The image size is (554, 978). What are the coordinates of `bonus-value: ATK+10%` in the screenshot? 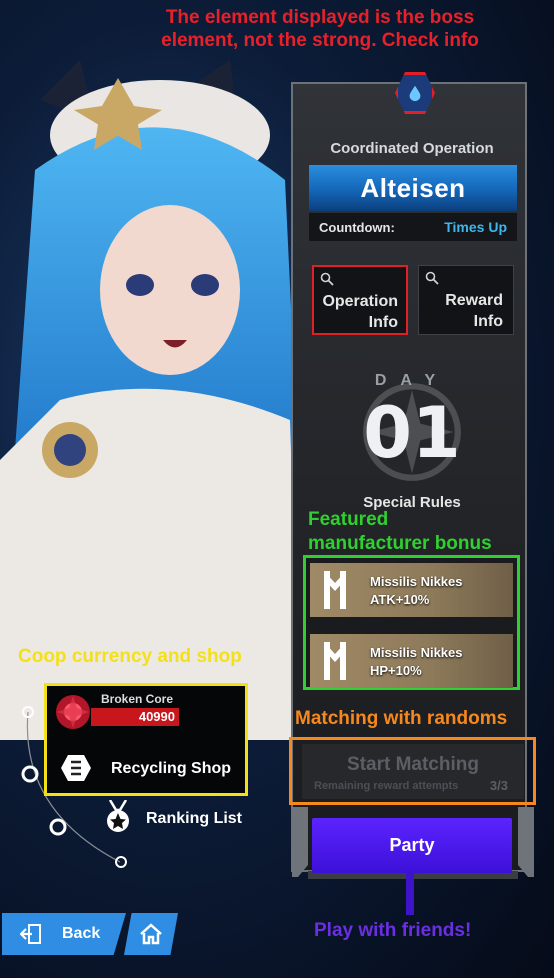 It's located at (400, 599).